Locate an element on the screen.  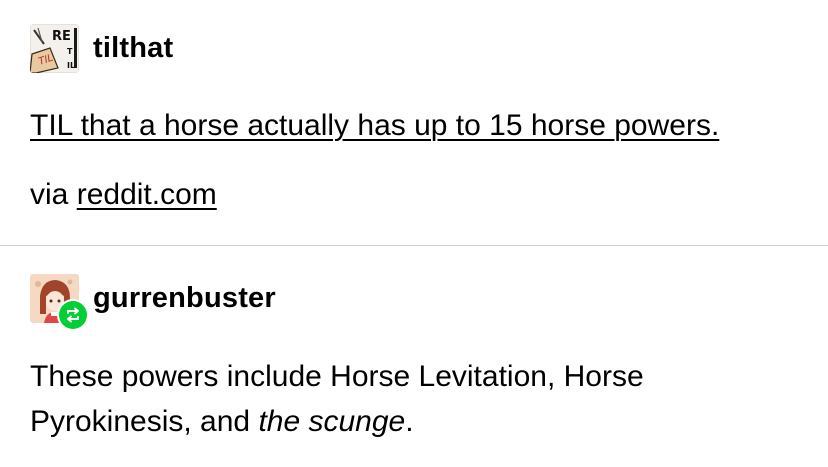
anime-character-avatar-icon is located at coordinates (59, 302).